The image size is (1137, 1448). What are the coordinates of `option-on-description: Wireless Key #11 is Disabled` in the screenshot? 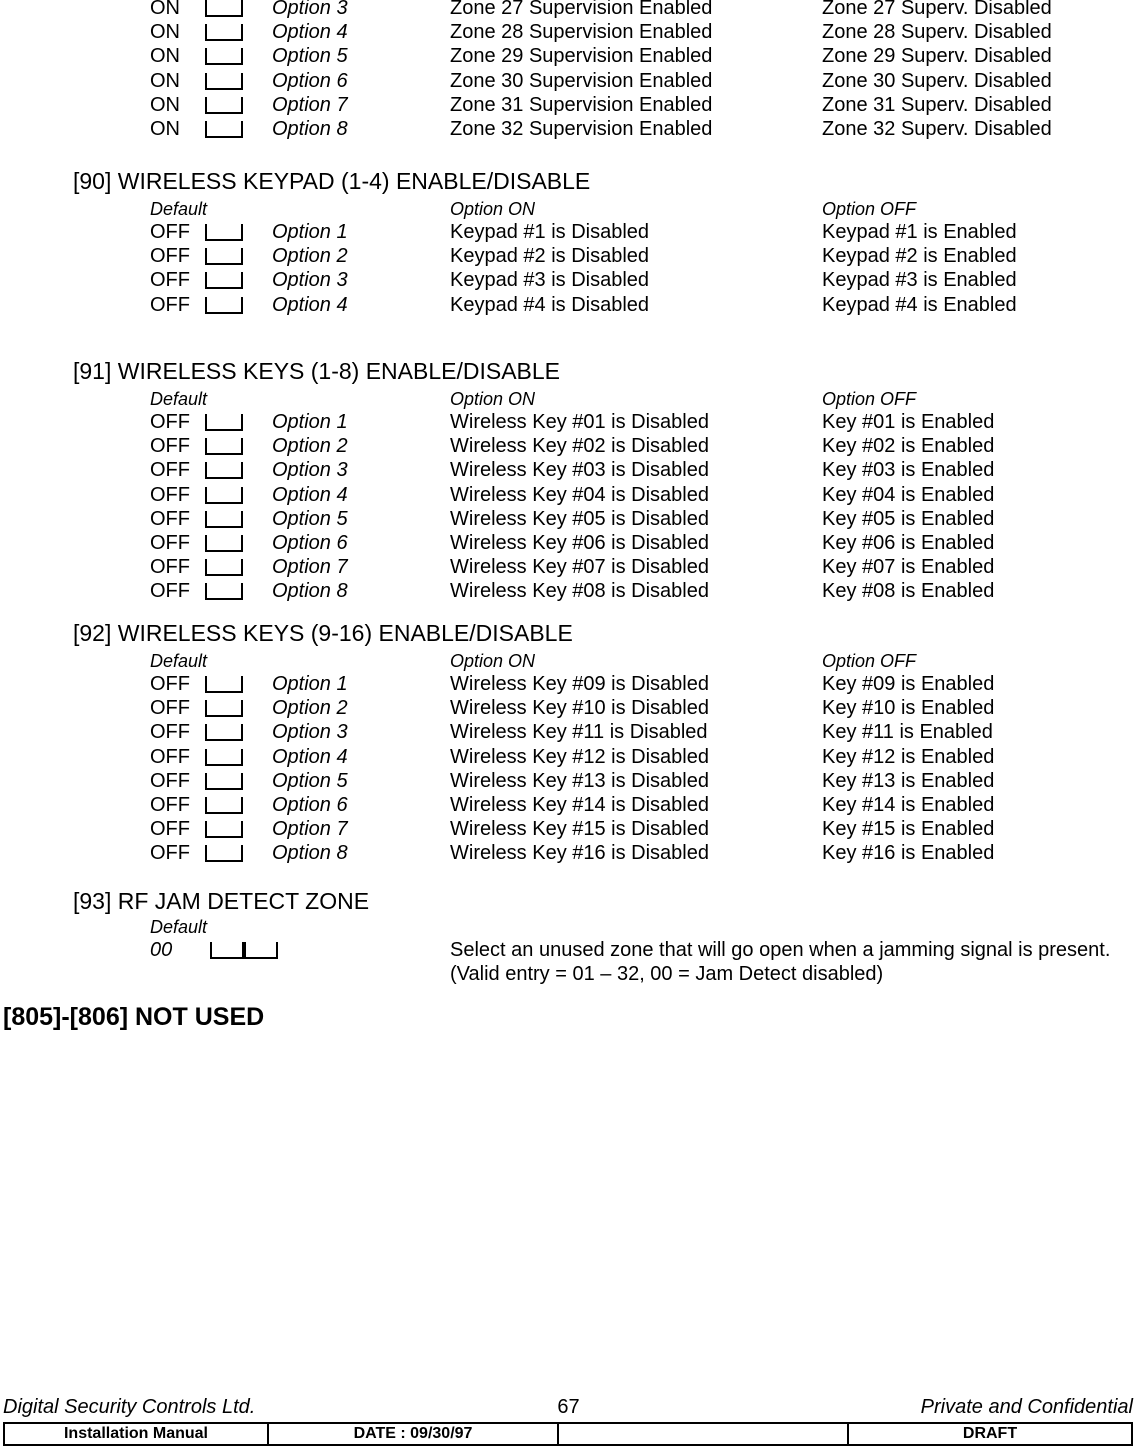 It's located at (579, 732).